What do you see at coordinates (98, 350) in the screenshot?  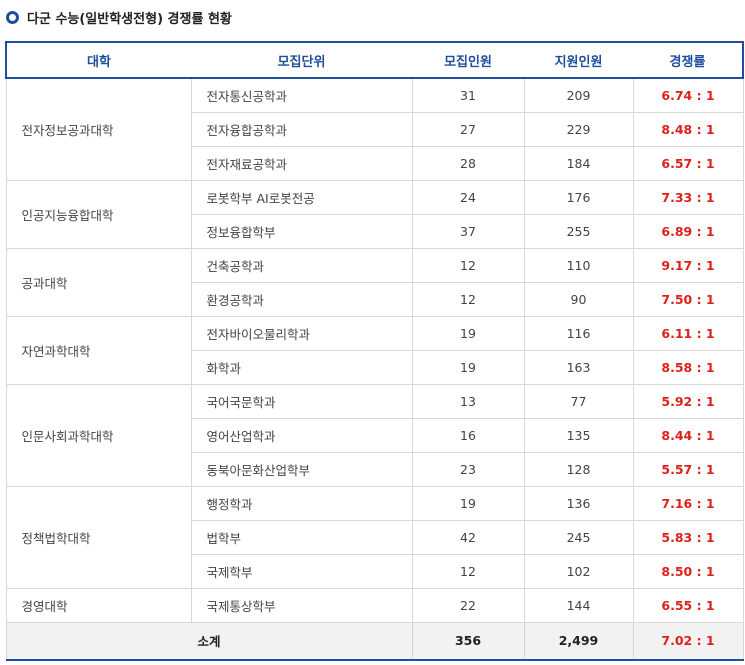 I see `college-name: 자연과학대학` at bounding box center [98, 350].